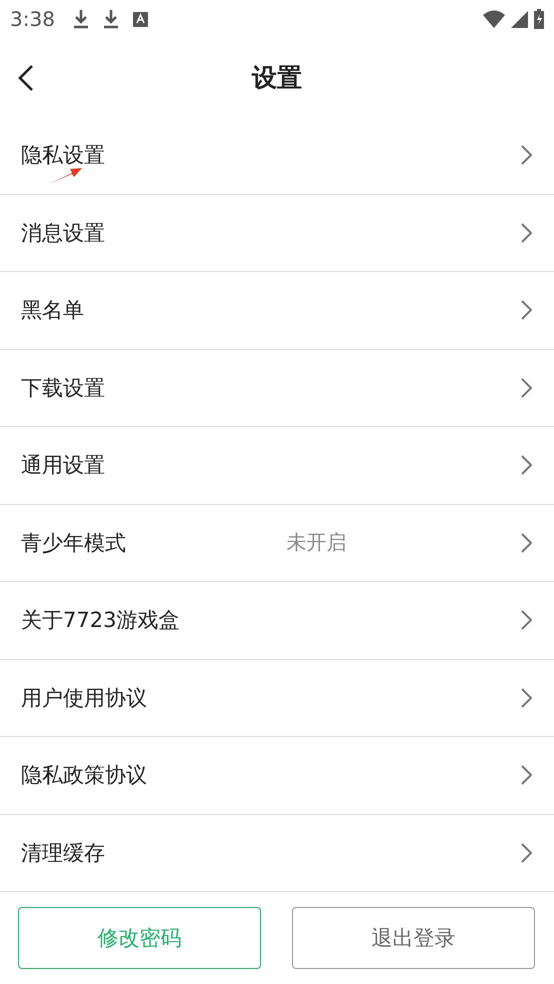  I want to click on row-label: 下载设置, so click(63, 388).